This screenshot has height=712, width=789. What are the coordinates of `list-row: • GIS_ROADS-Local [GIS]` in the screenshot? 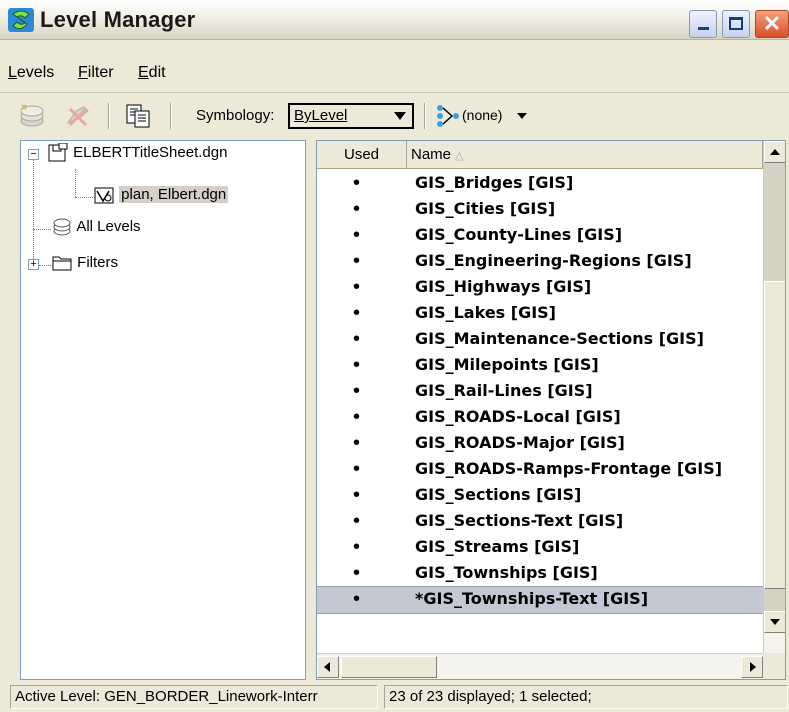 It's located at (540, 418).